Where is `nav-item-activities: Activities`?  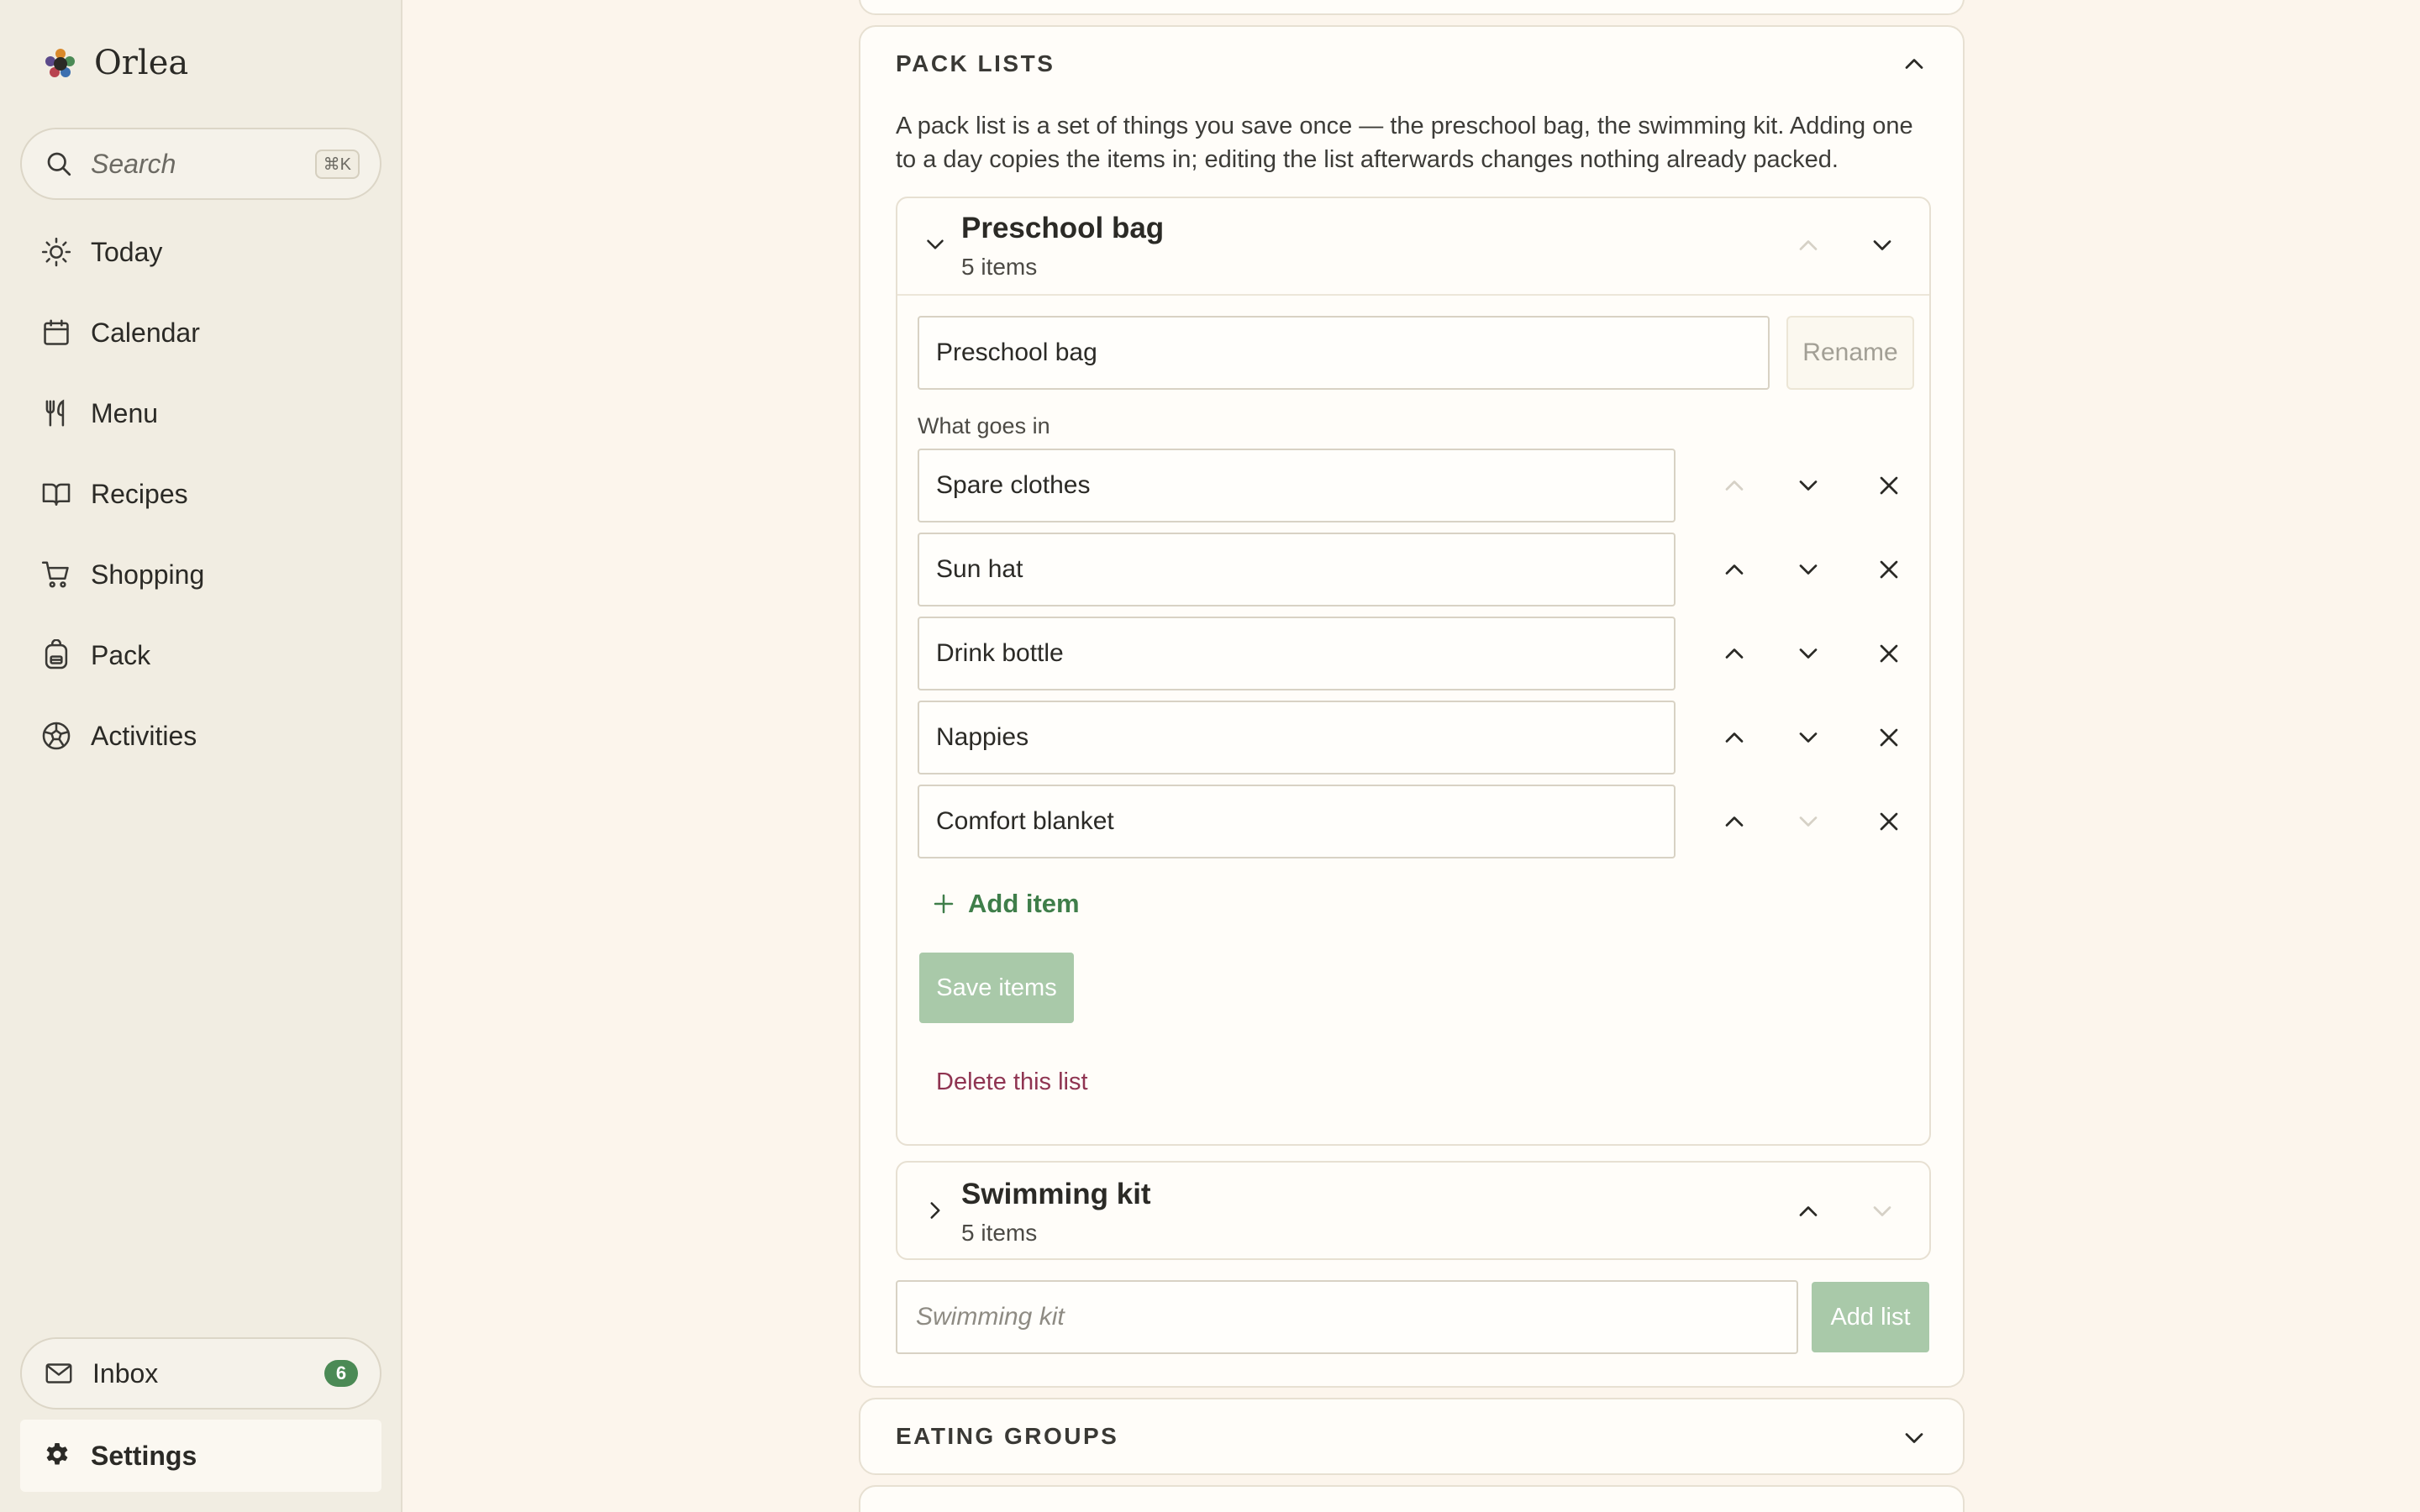 nav-item-activities: Activities is located at coordinates (200, 736).